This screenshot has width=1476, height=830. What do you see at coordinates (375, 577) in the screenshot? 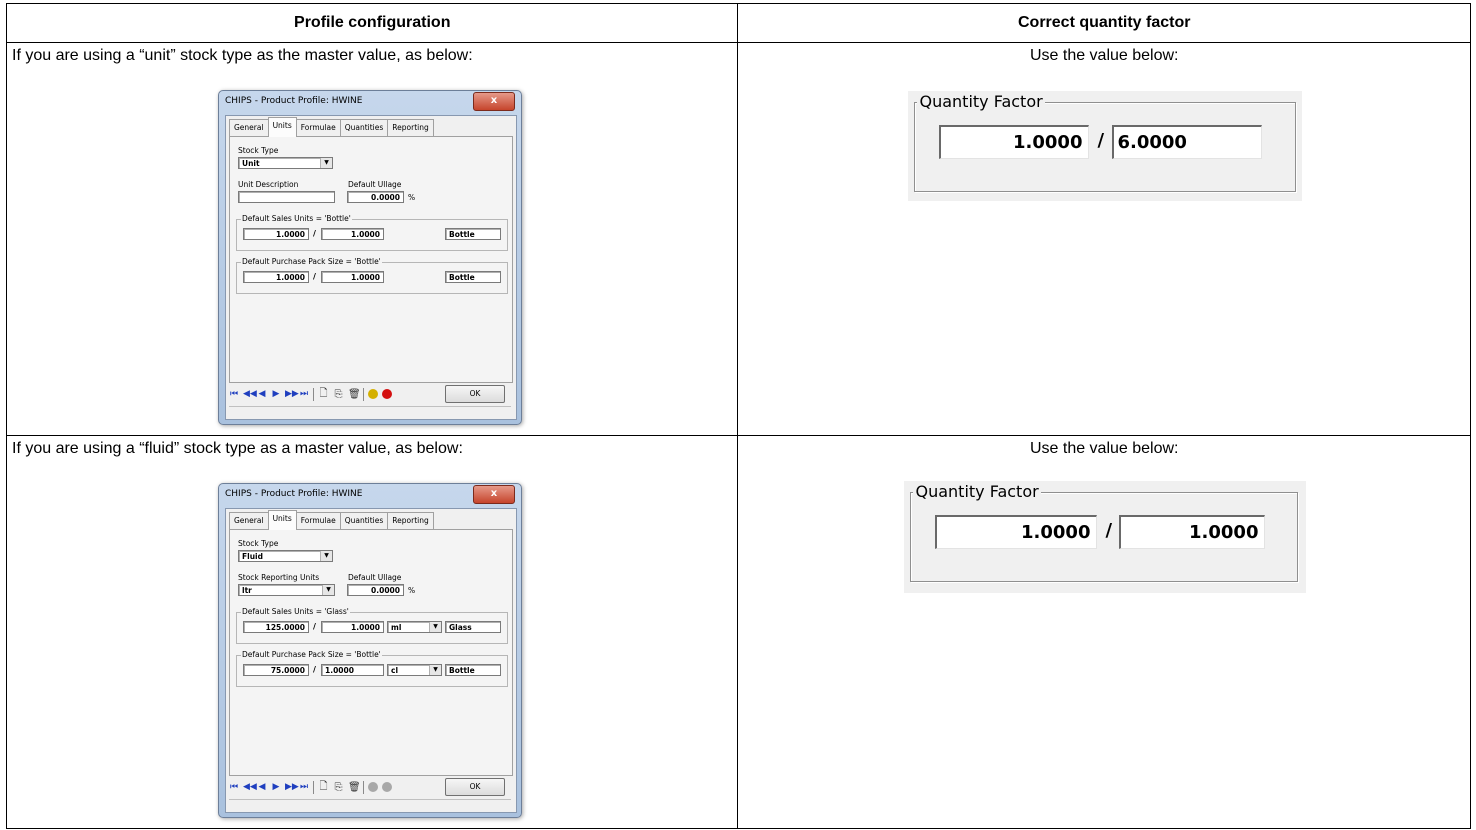
I see `default-ullage-label: Default Ullage` at bounding box center [375, 577].